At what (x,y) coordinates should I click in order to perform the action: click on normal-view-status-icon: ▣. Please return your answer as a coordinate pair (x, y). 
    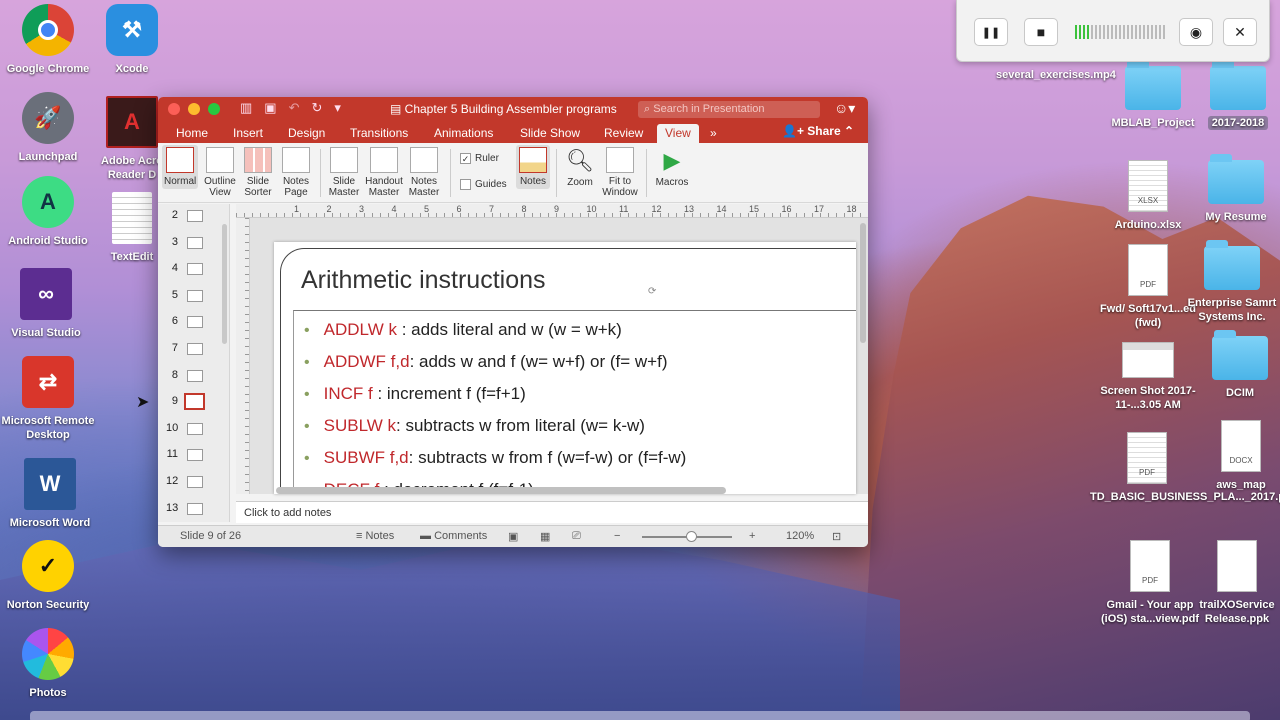
    Looking at the image, I should click on (513, 536).